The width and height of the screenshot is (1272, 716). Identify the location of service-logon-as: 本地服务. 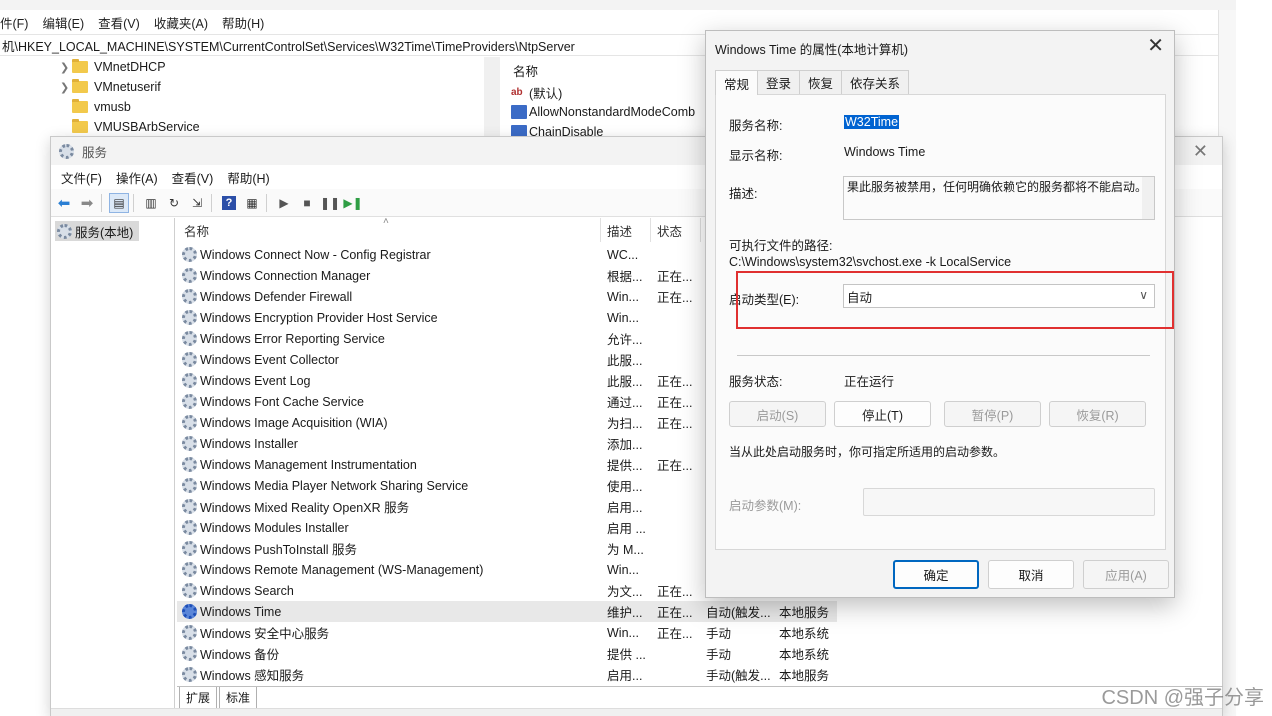
(804, 676).